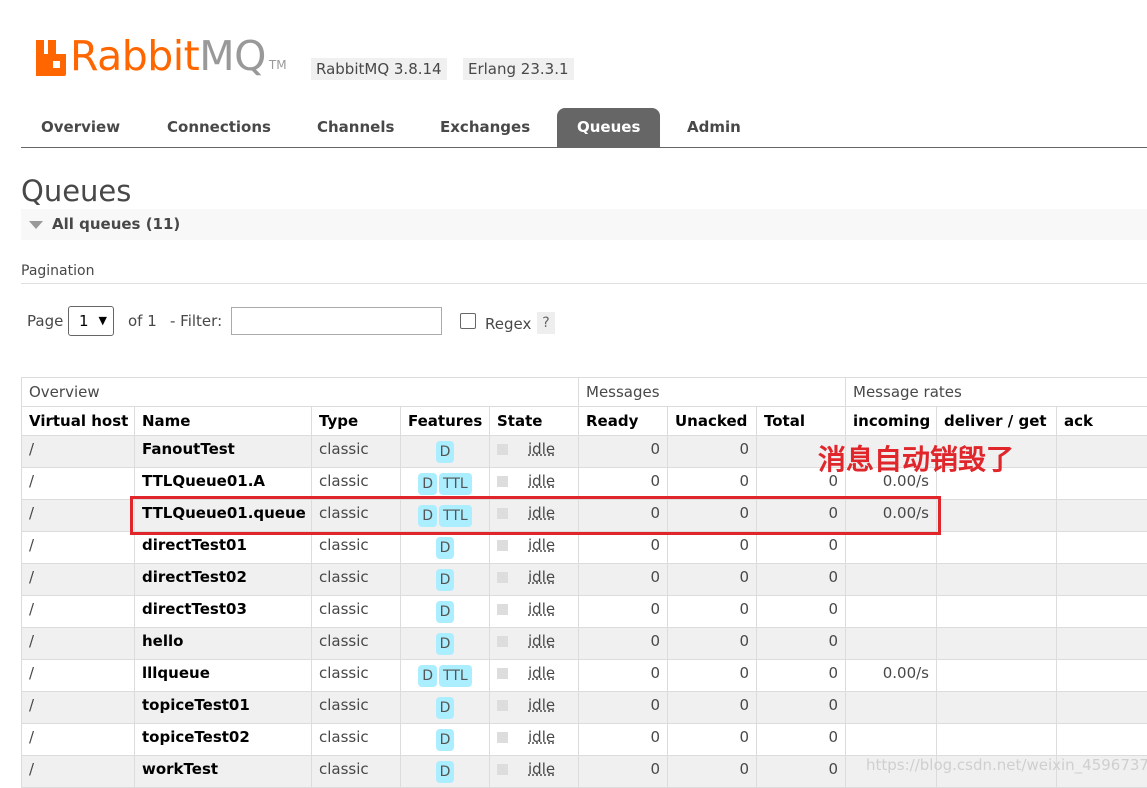 This screenshot has height=788, width=1147. I want to click on column-header-features: Features, so click(445, 421).